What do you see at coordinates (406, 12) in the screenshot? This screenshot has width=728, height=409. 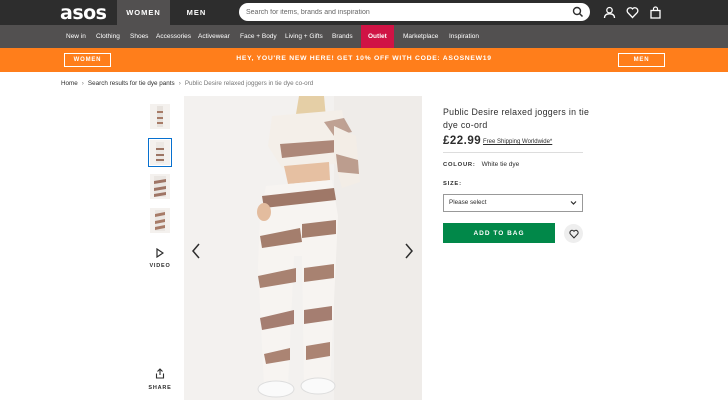 I see `search-input` at bounding box center [406, 12].